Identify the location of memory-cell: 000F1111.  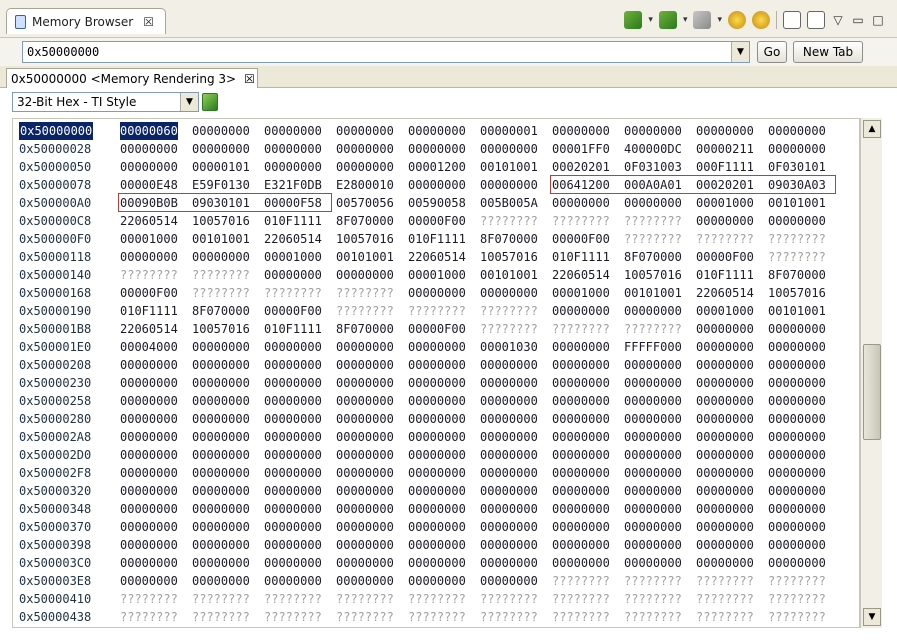
(725, 167).